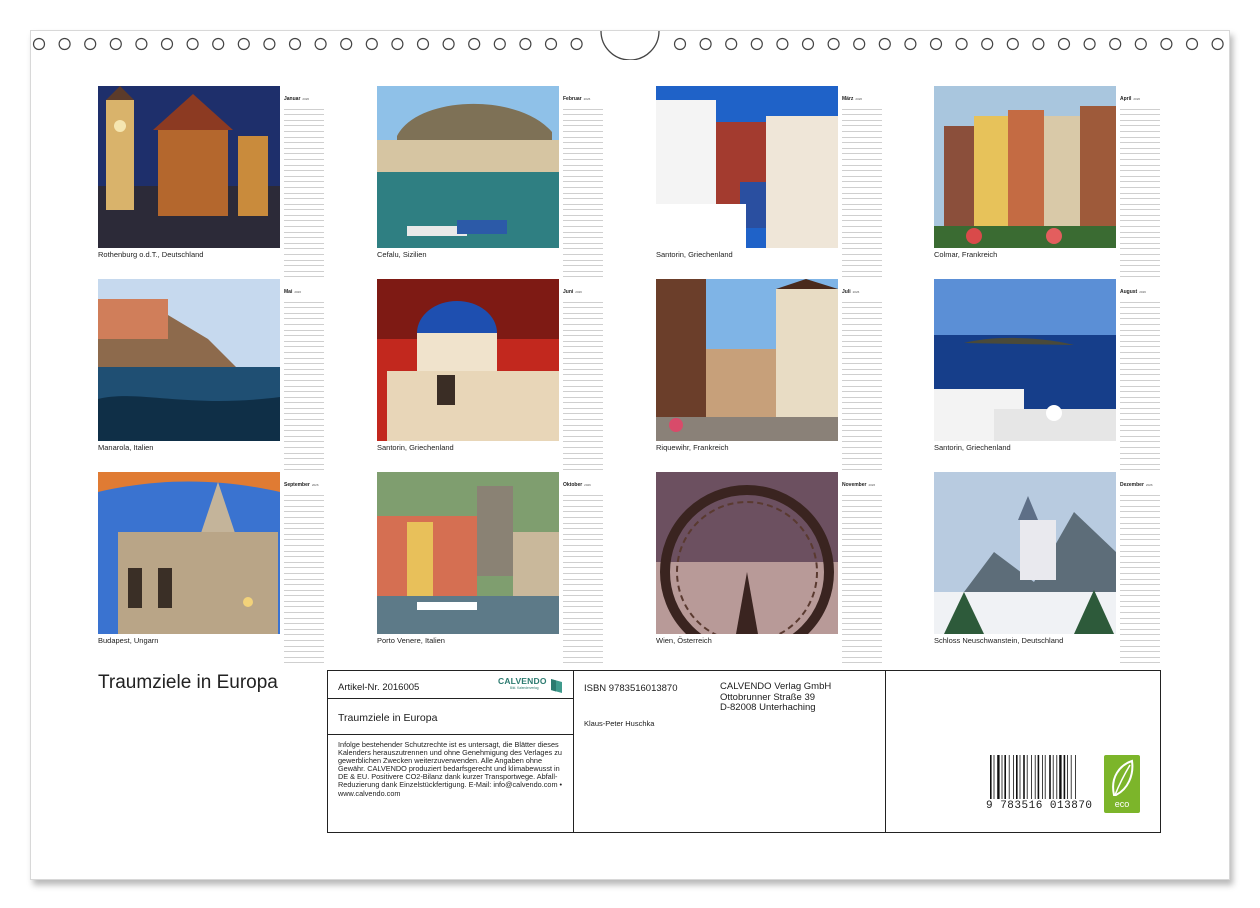 This screenshot has height=908, width=1260. What do you see at coordinates (619, 723) in the screenshot?
I see `author: Klaus-Peter Huschka` at bounding box center [619, 723].